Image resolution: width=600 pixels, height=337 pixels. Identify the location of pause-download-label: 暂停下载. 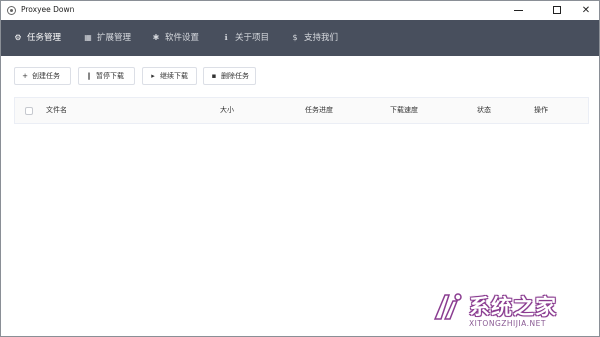
(110, 76).